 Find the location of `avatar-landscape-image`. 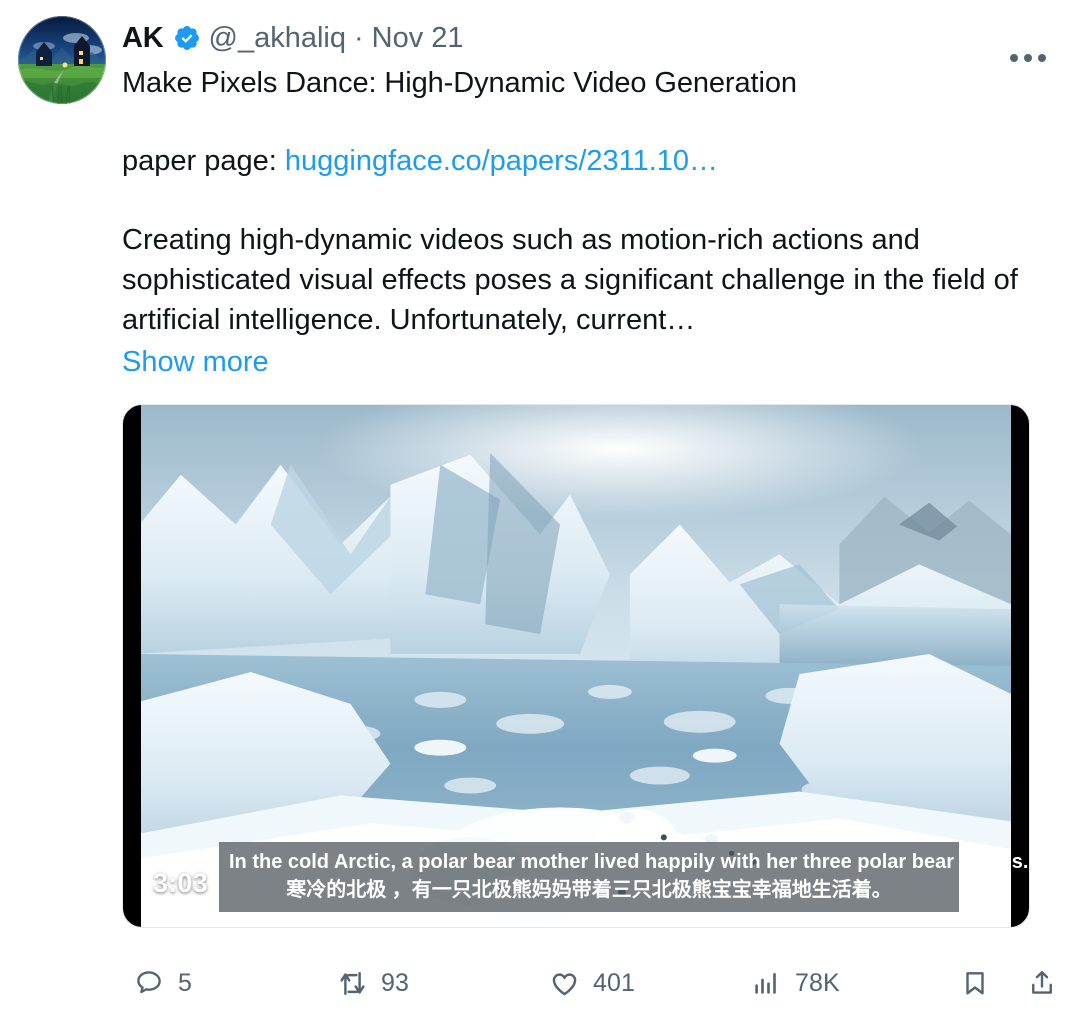

avatar-landscape-image is located at coordinates (62, 60).